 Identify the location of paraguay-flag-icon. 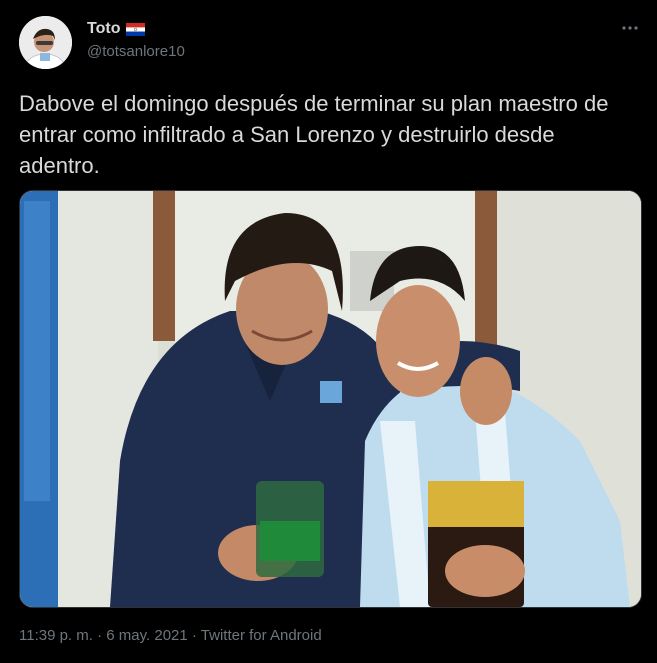
(136, 29).